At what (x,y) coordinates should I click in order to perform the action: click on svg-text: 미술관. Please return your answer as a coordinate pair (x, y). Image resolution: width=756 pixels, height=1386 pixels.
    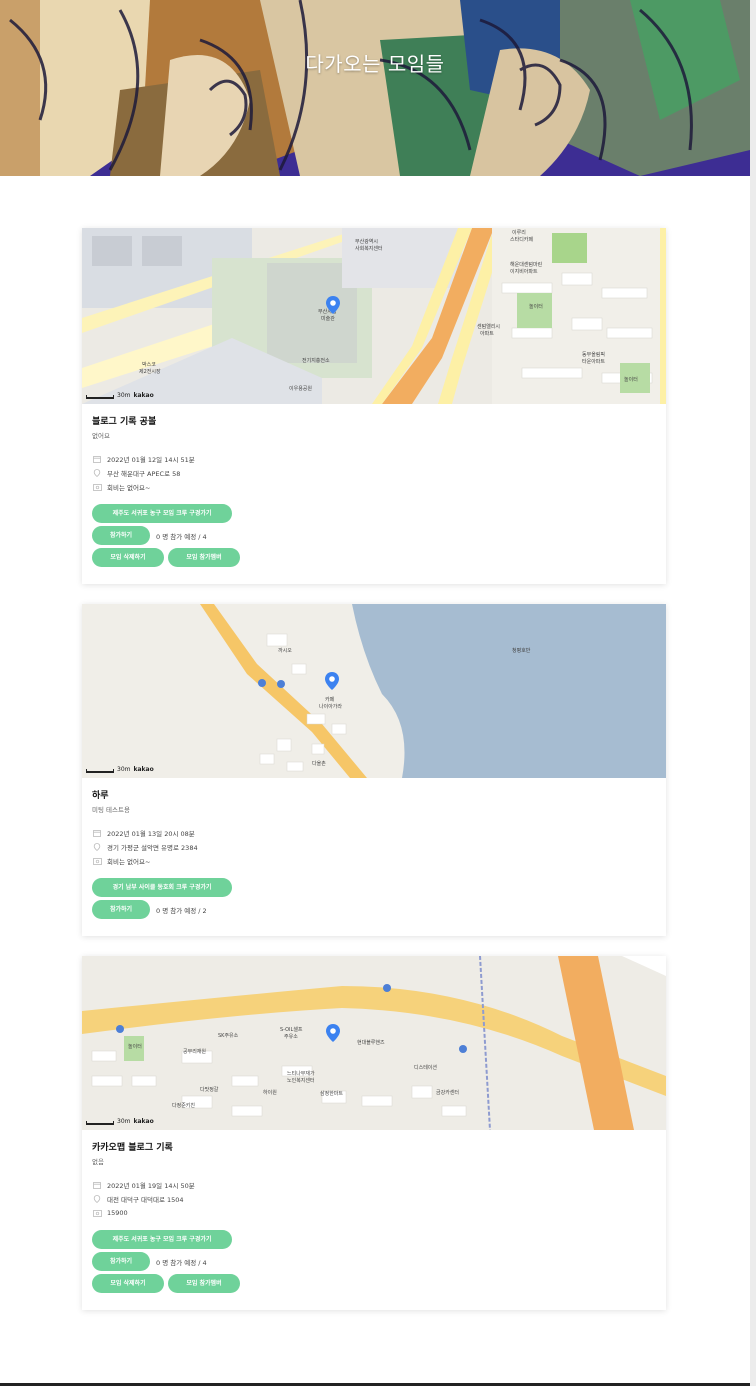
    Looking at the image, I should click on (328, 318).